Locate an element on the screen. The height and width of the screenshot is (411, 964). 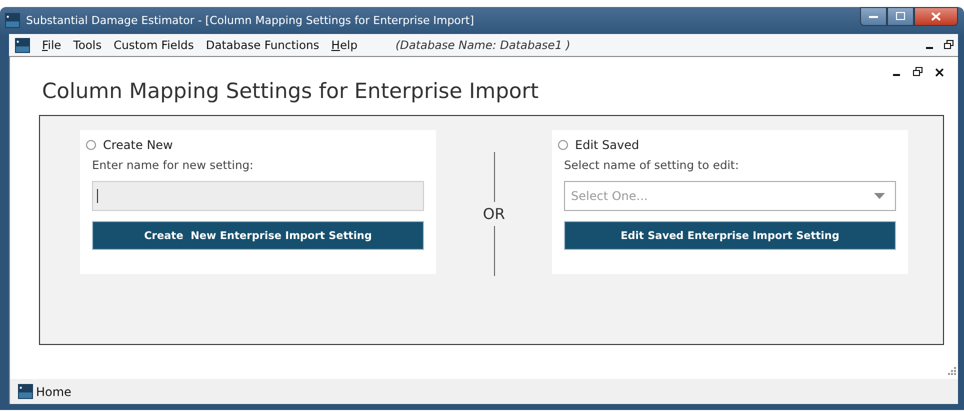
minimize-button is located at coordinates (873, 16).